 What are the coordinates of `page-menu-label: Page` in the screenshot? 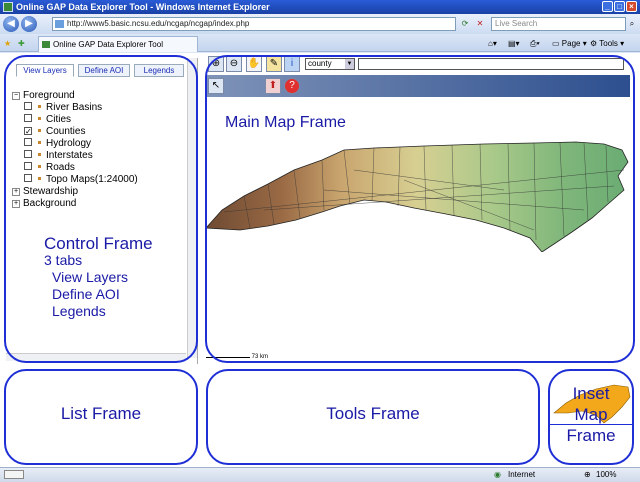 It's located at (571, 43).